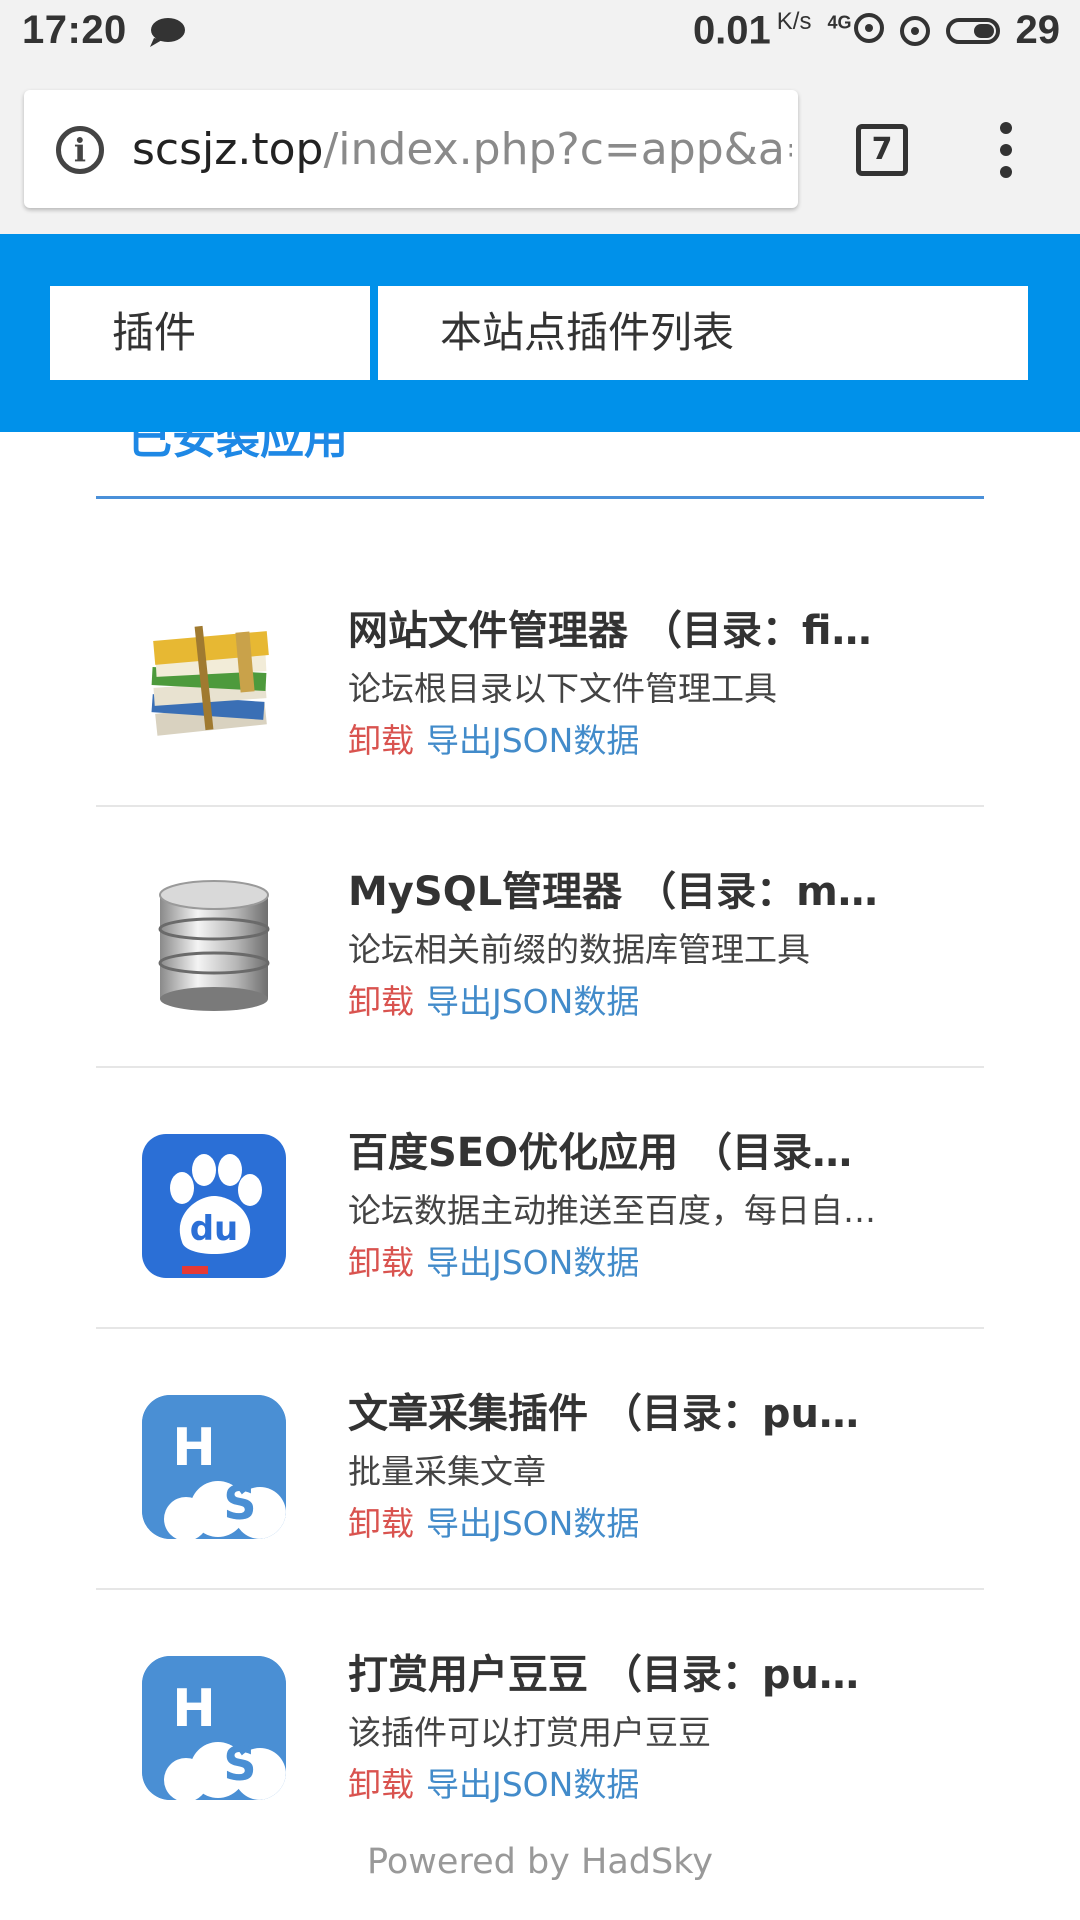  Describe the element at coordinates (752, 30) in the screenshot. I see `network-speed: 0.01 K/s` at that location.